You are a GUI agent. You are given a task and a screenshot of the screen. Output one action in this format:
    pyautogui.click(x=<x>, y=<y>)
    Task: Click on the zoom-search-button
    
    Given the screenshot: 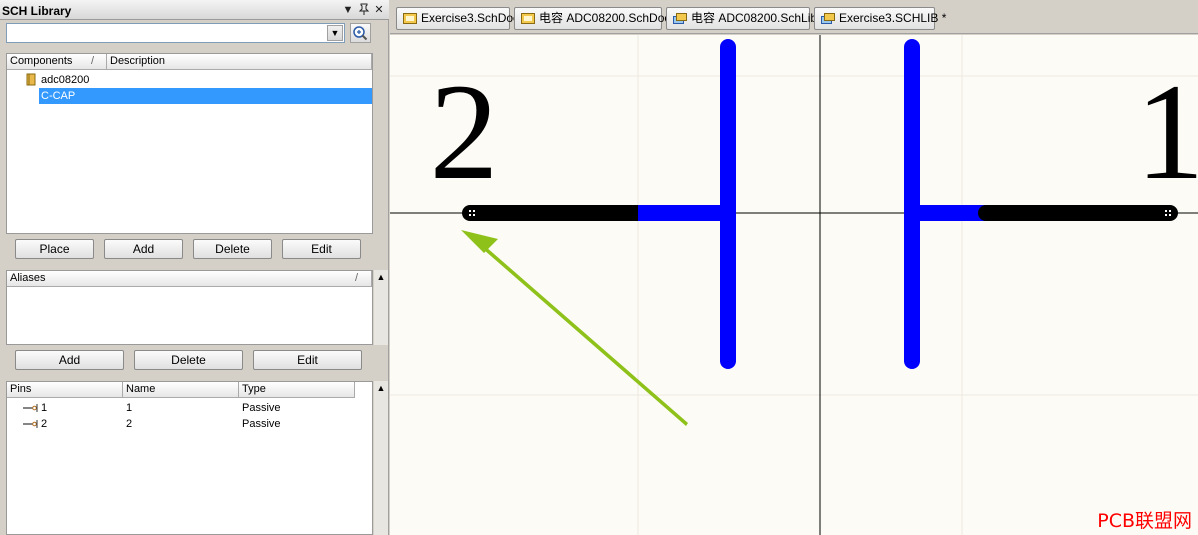 What is the action you would take?
    pyautogui.click(x=360, y=33)
    